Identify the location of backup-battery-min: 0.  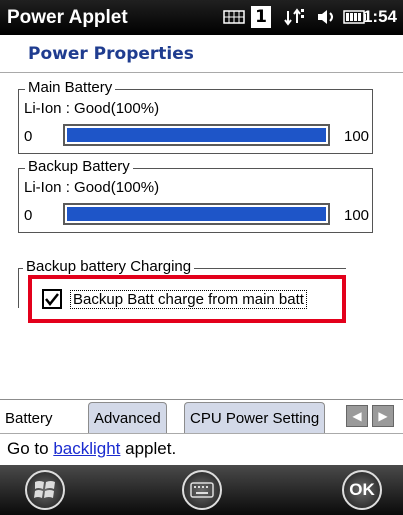
(28, 215).